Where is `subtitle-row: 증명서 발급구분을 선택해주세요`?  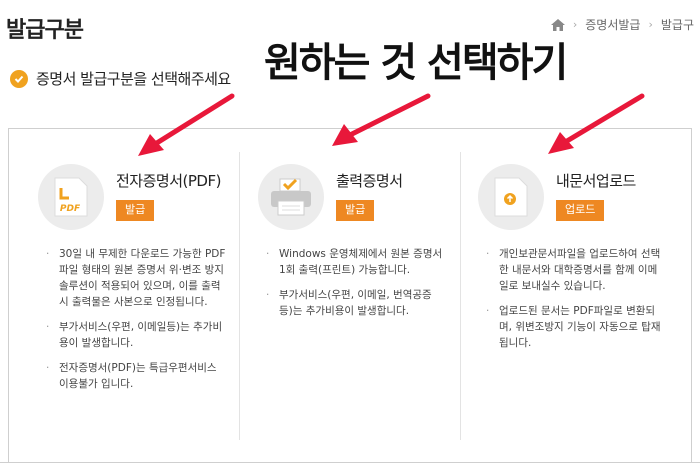
subtitle-row: 증명서 발급구분을 선택해주세요 is located at coordinates (120, 78).